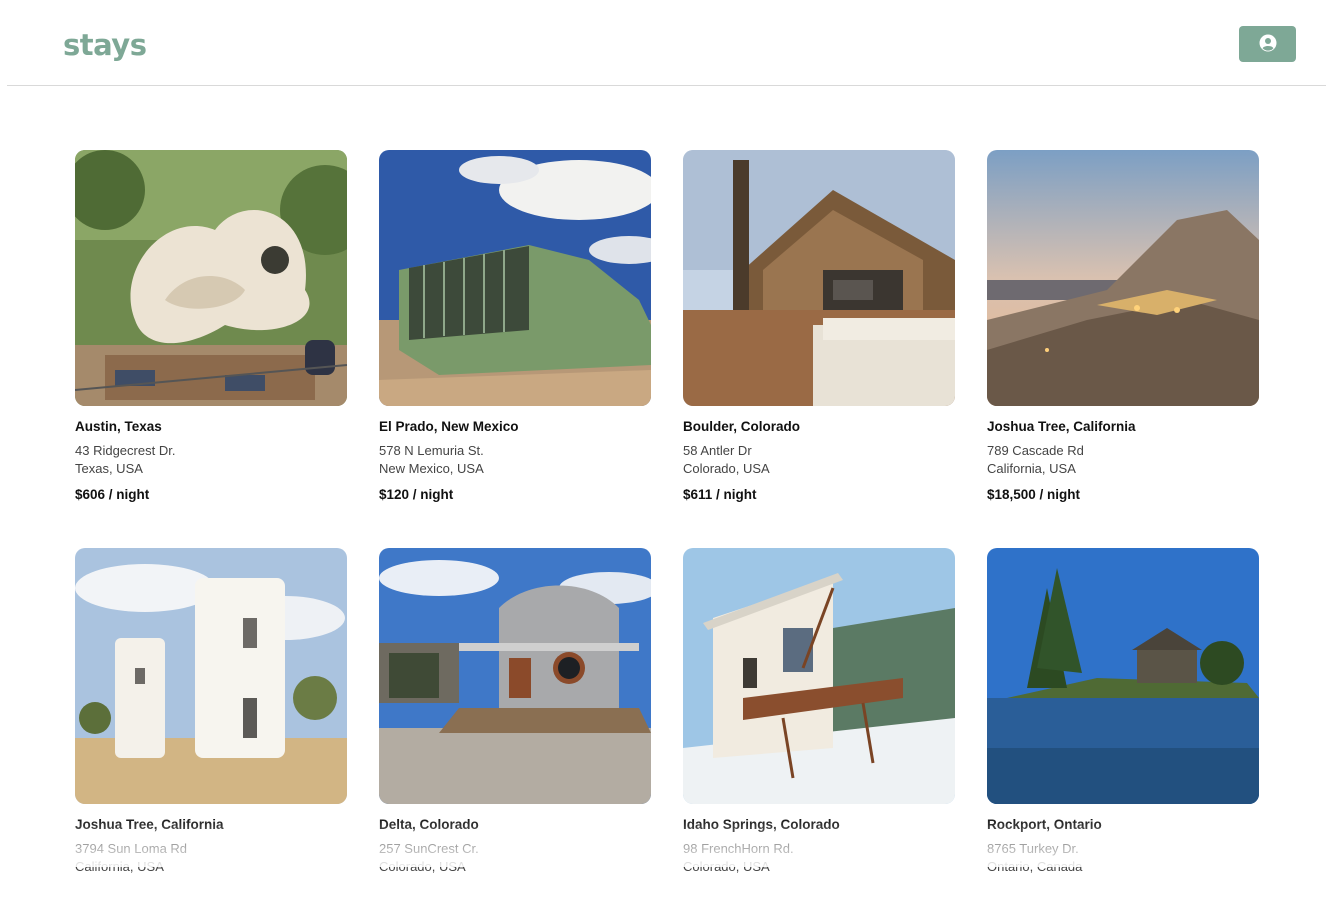  What do you see at coordinates (515, 460) in the screenshot?
I see `listing-address: 578 N Lemuria St. New Mexico, USA` at bounding box center [515, 460].